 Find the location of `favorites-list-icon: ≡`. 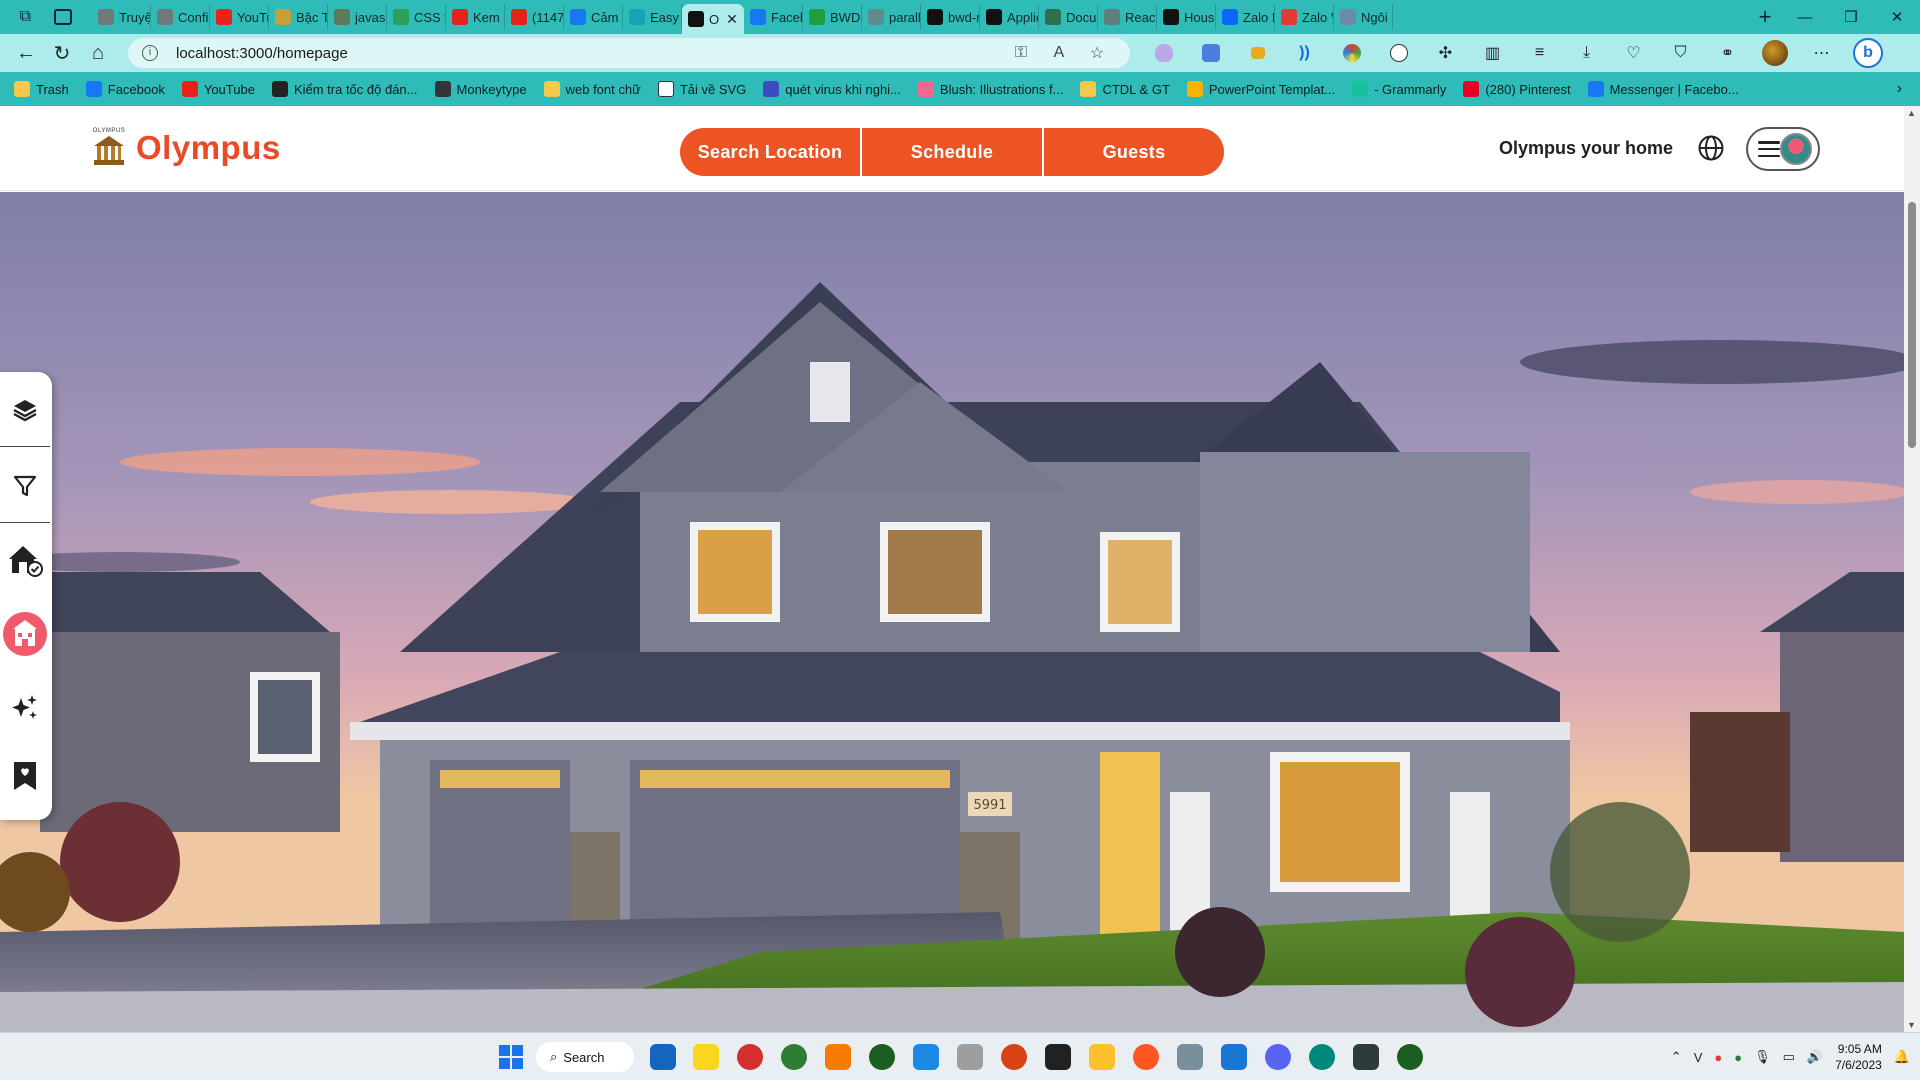

favorites-list-icon: ≡ is located at coordinates (1539, 53).